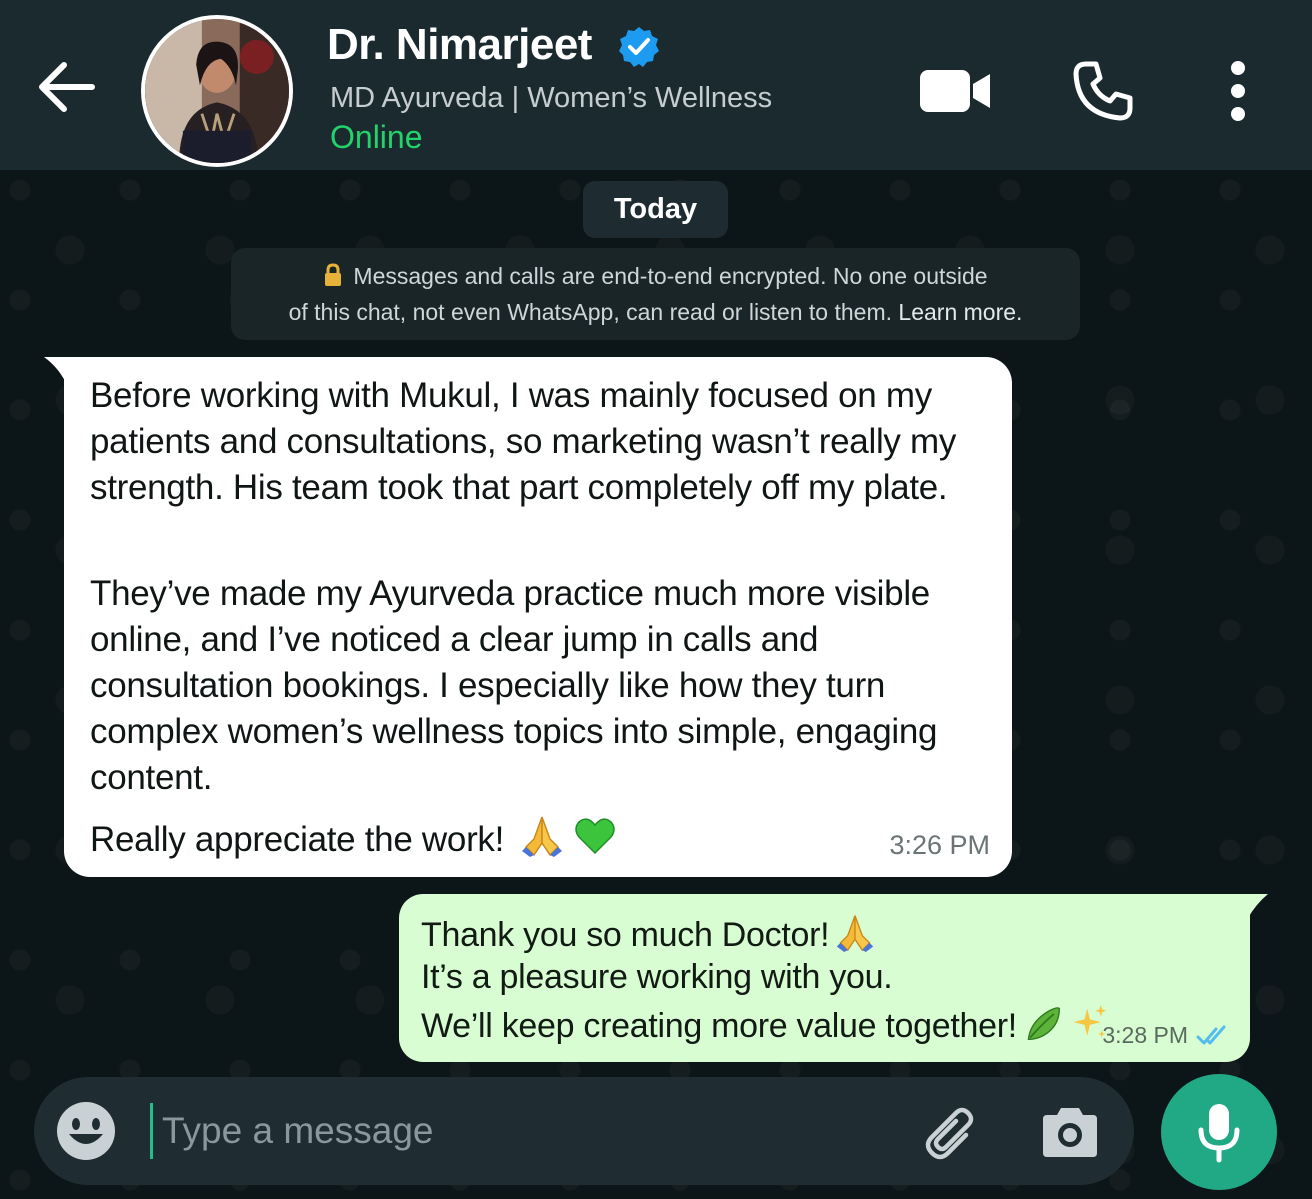 The height and width of the screenshot is (1199, 1312). I want to click on verified-badge-icon, so click(639, 47).